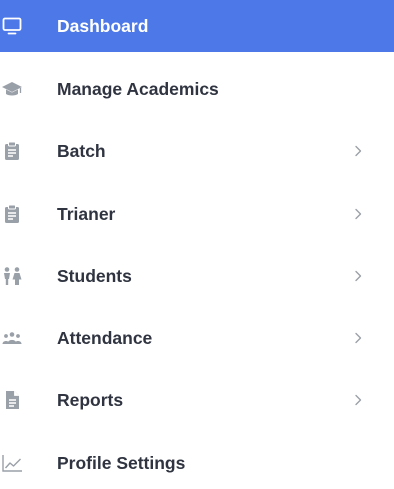 The height and width of the screenshot is (489, 394). What do you see at coordinates (121, 463) in the screenshot?
I see `sidebar-item-label: Profile Settings` at bounding box center [121, 463].